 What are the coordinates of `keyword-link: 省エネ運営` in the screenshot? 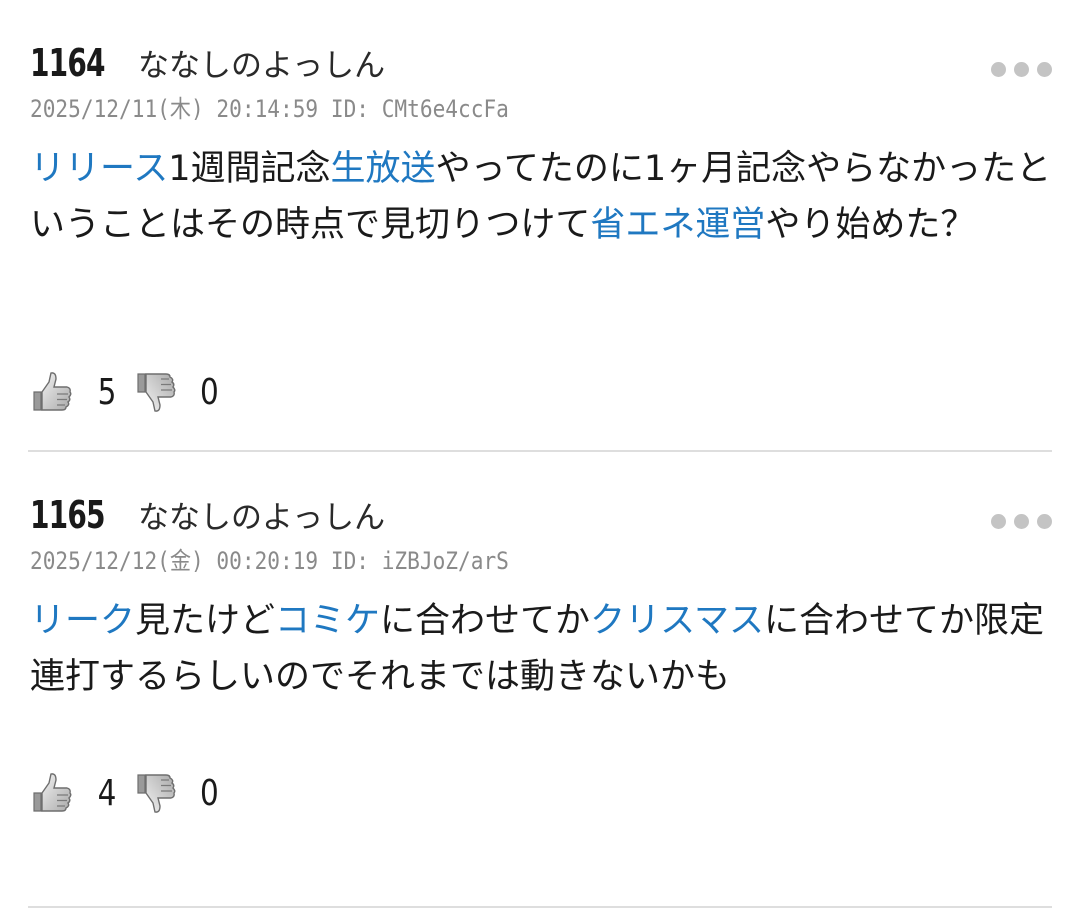 It's located at (677, 225).